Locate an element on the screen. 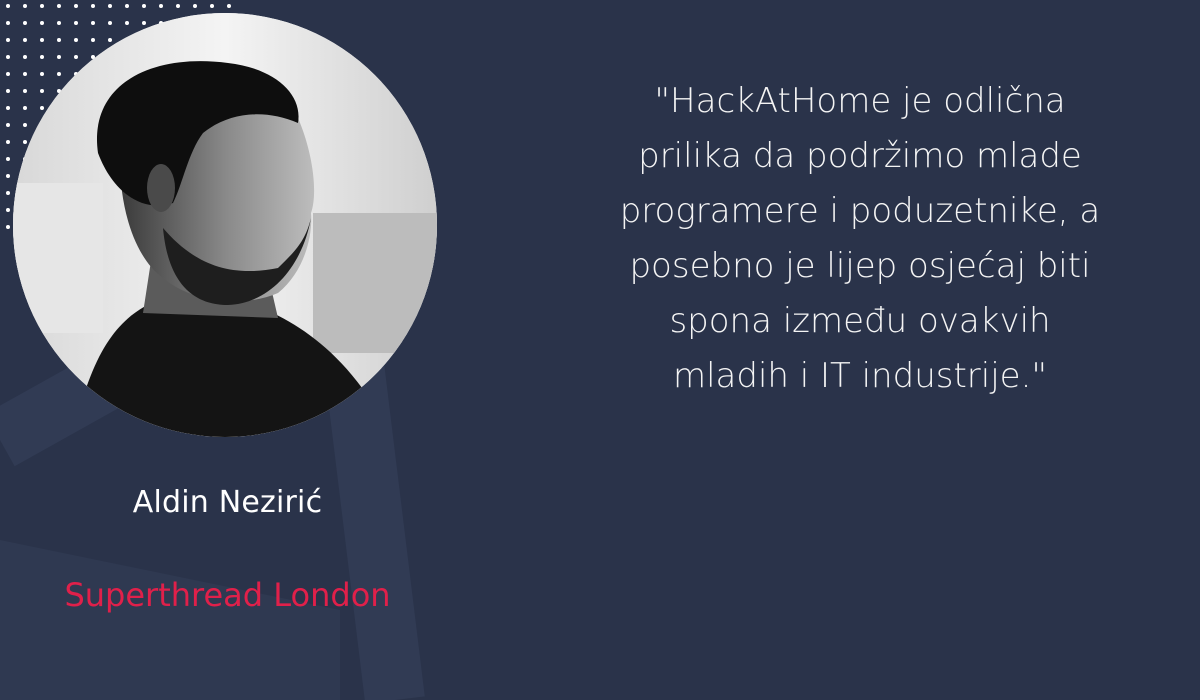 The image size is (1200, 700). person-name: Aldin Nezirić is located at coordinates (227, 502).